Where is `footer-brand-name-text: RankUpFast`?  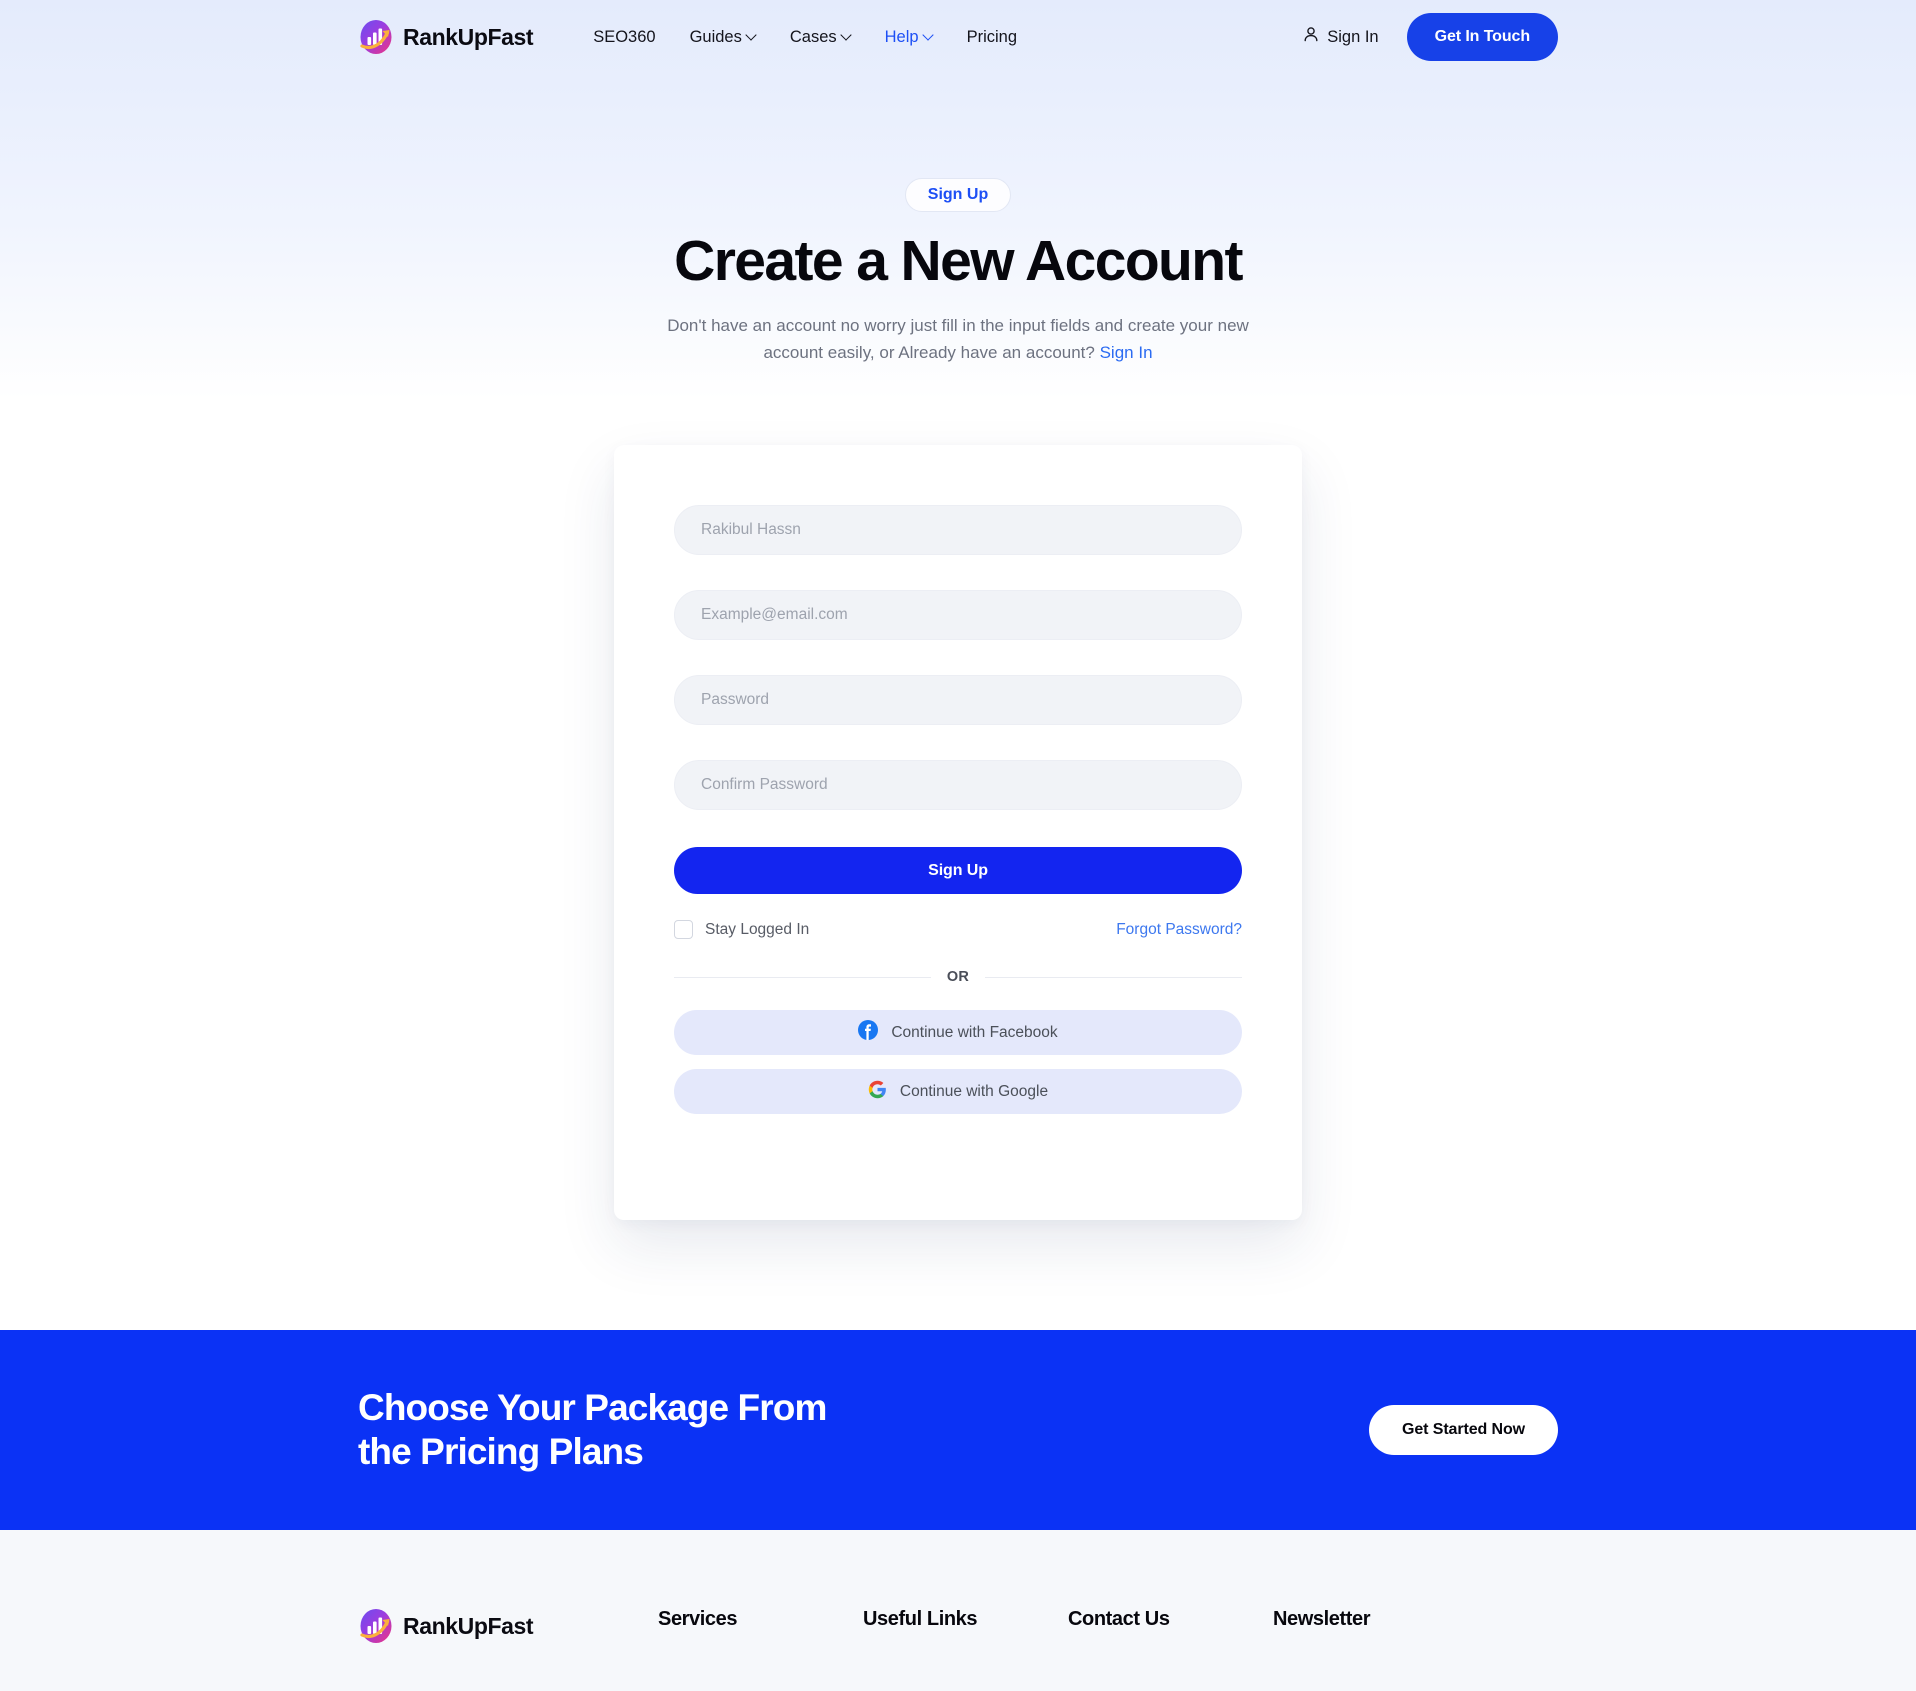 footer-brand-name-text: RankUpFast is located at coordinates (468, 1625).